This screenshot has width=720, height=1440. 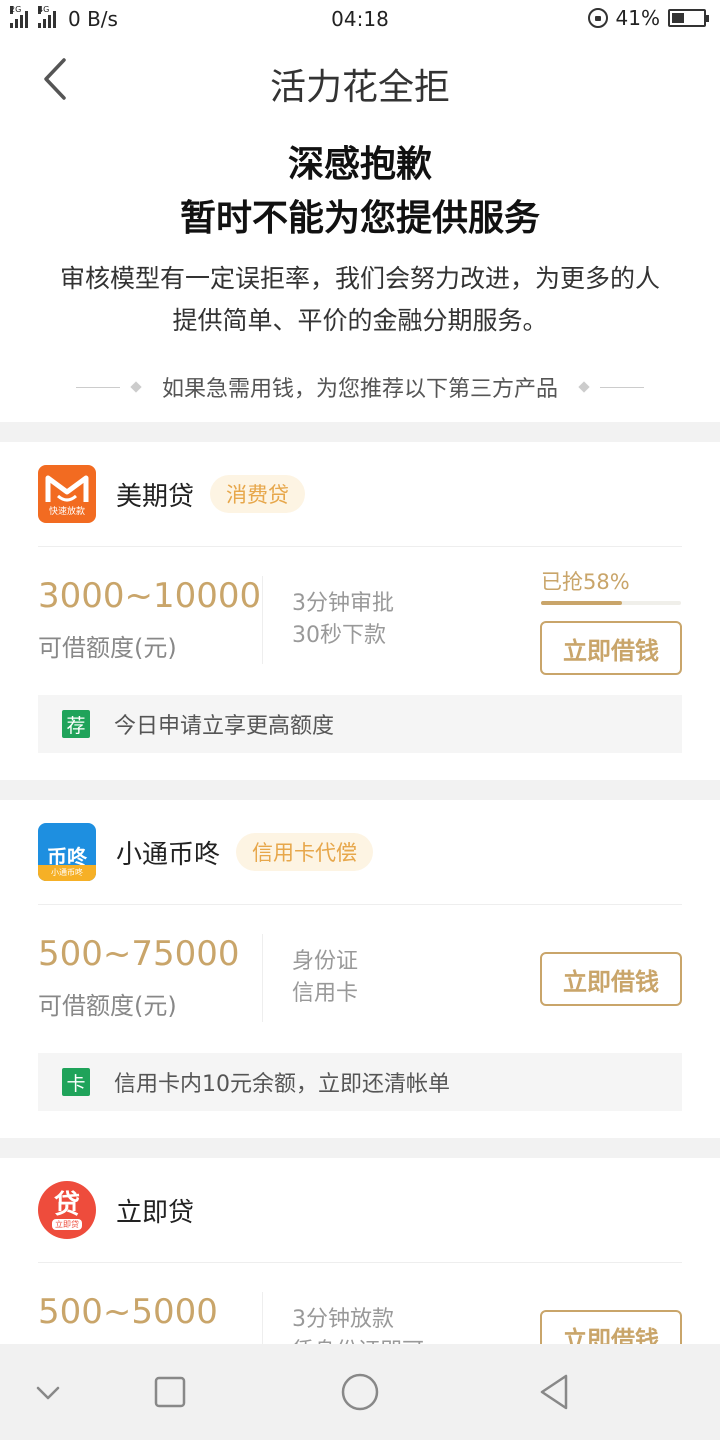 I want to click on nav-recents-button, so click(x=170, y=1392).